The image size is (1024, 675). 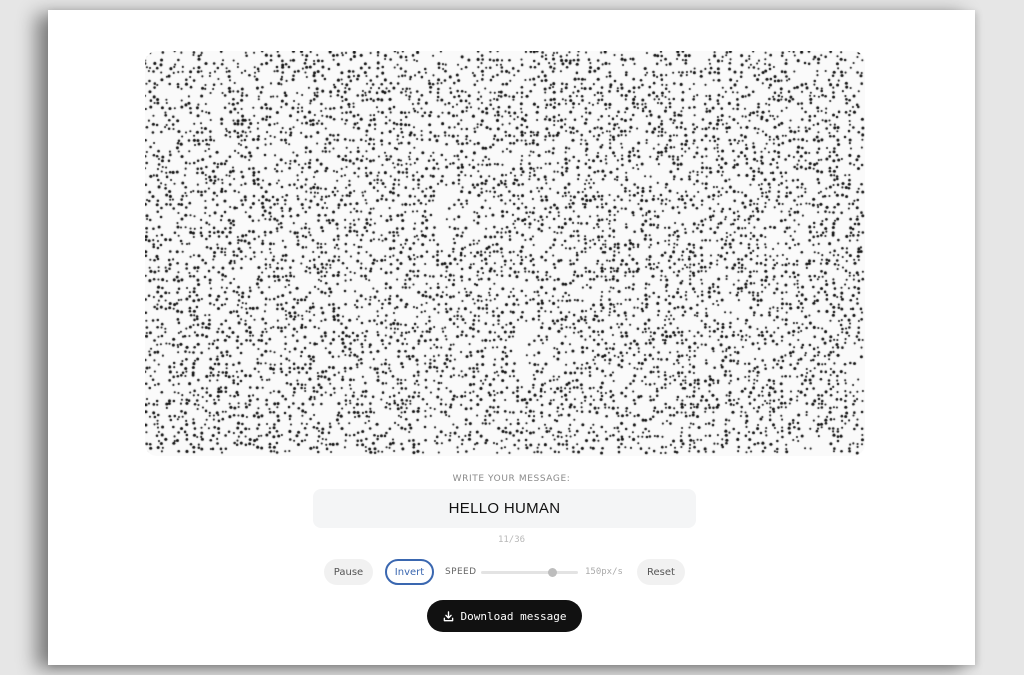 What do you see at coordinates (348, 572) in the screenshot?
I see `pause-button: Pause` at bounding box center [348, 572].